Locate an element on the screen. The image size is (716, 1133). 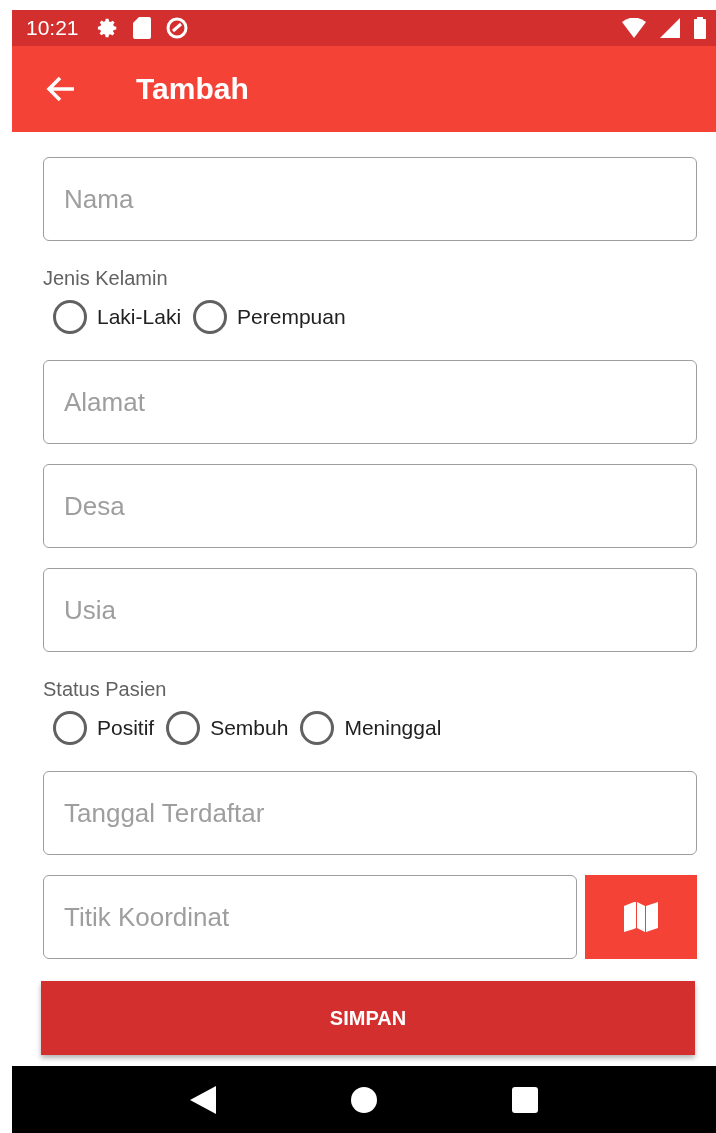
back-arrow-icon is located at coordinates (61, 89).